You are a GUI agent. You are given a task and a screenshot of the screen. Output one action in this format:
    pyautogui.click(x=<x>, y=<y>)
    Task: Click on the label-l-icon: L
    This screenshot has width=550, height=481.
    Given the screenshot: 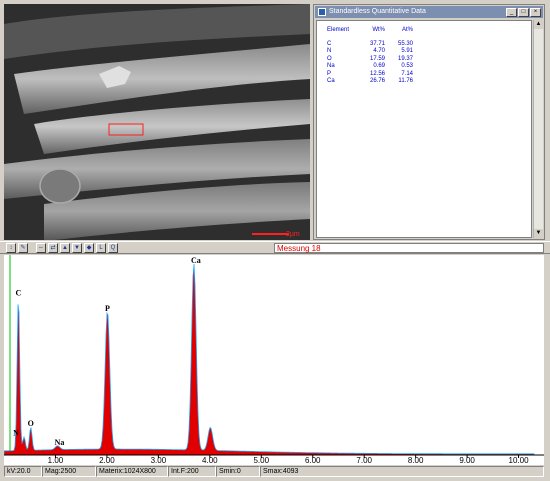 What is the action you would take?
    pyautogui.click(x=101, y=248)
    